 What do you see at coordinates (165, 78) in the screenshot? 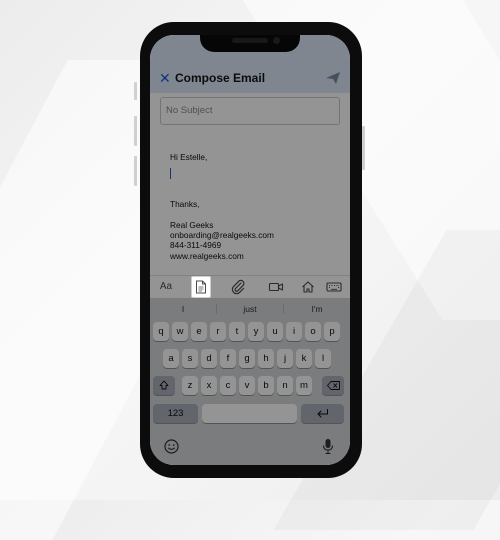
I see `close-icon: ✕` at bounding box center [165, 78].